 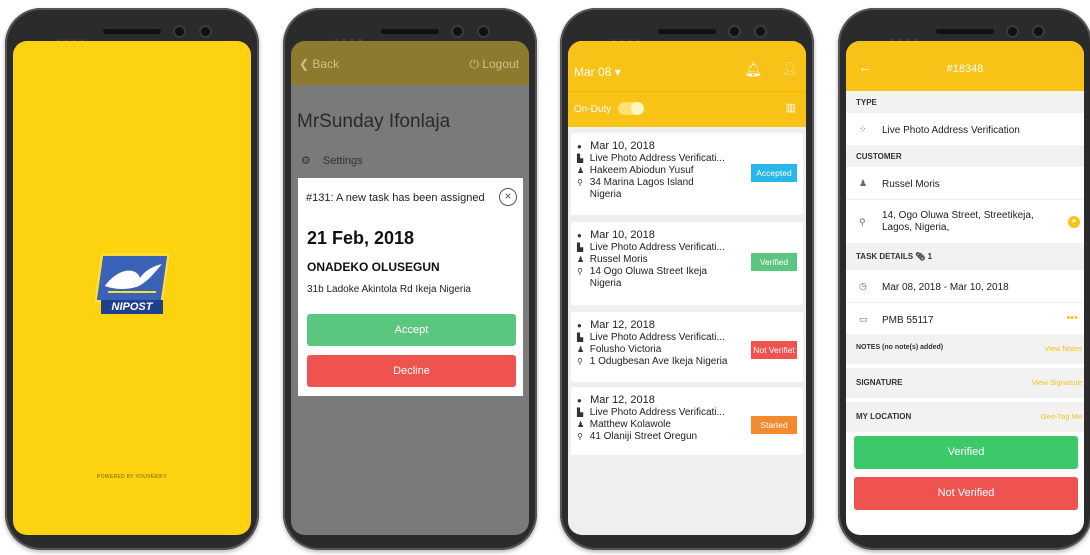 I want to click on task-id: #18348, so click(x=965, y=69).